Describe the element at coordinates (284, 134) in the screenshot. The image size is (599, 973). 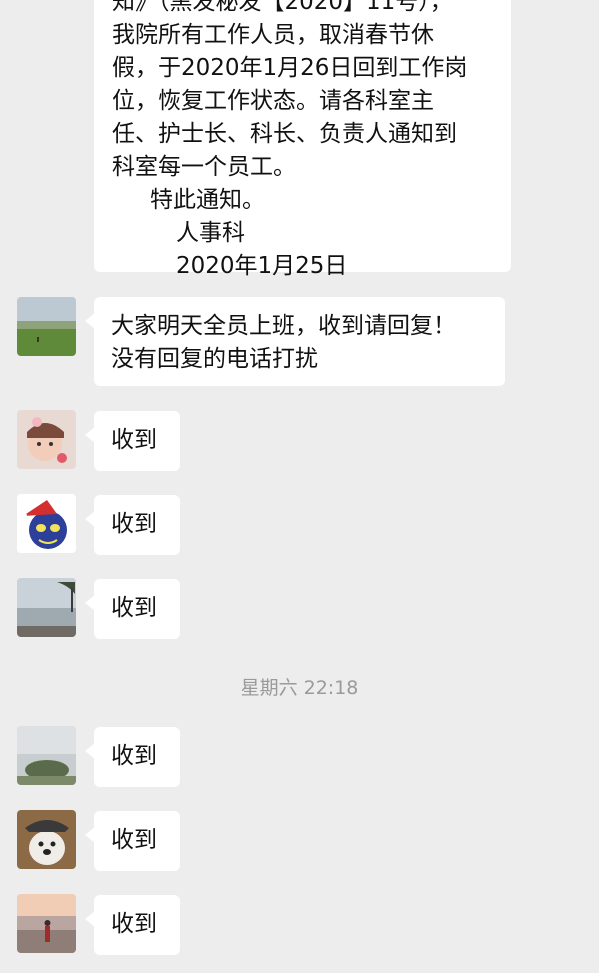
I see `notice-line: 任、护士长、科长、负责人通知到` at that location.